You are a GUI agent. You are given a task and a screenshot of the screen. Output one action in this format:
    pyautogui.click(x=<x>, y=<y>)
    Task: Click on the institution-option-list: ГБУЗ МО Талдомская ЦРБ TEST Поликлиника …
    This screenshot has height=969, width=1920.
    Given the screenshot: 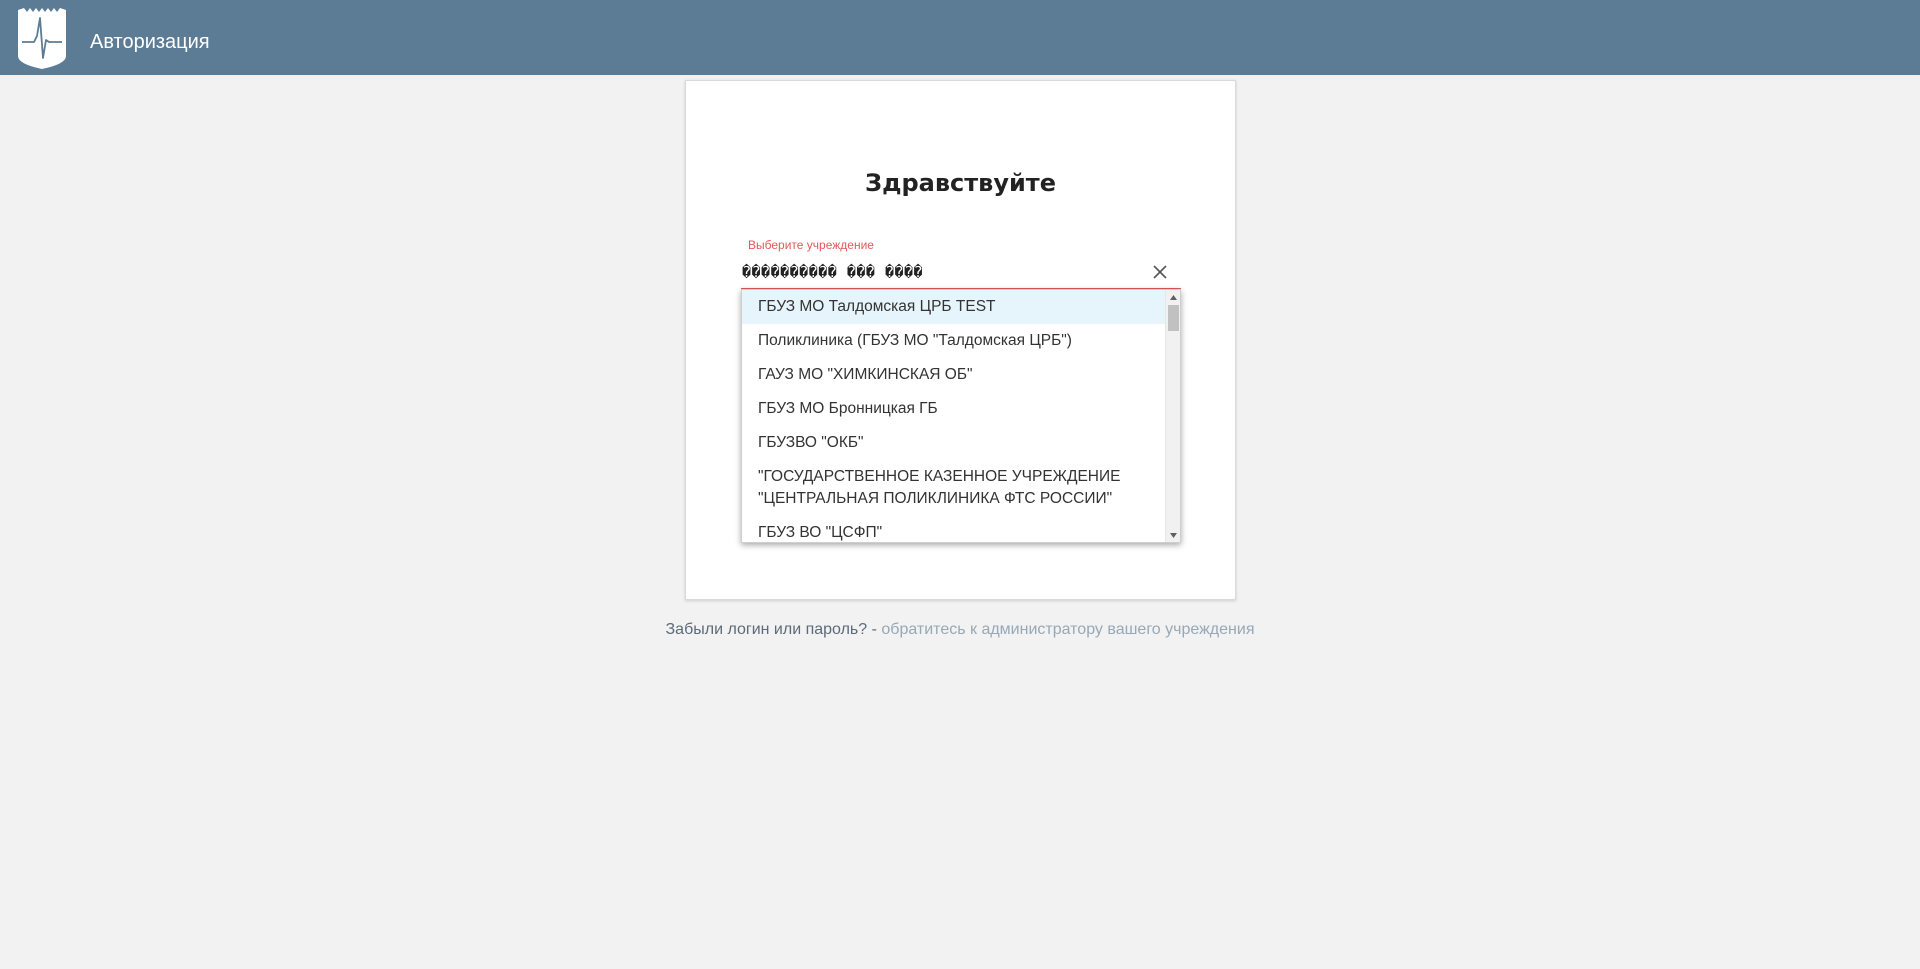 What is the action you would take?
    pyautogui.click(x=954, y=416)
    